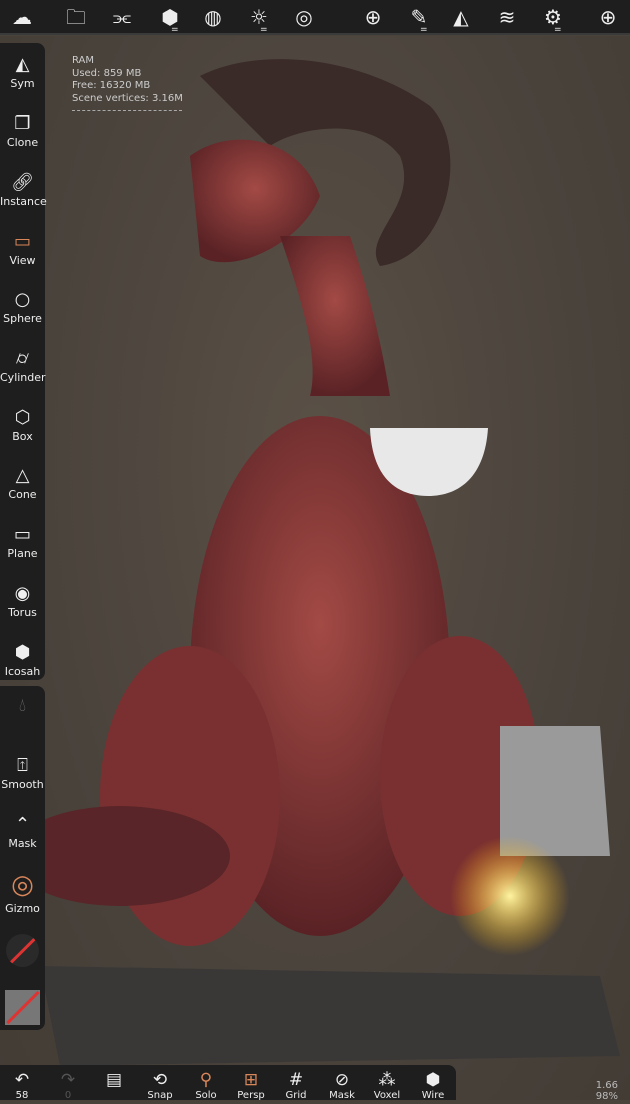  What do you see at coordinates (68, 1095) in the screenshot?
I see `redo-count: 0` at bounding box center [68, 1095].